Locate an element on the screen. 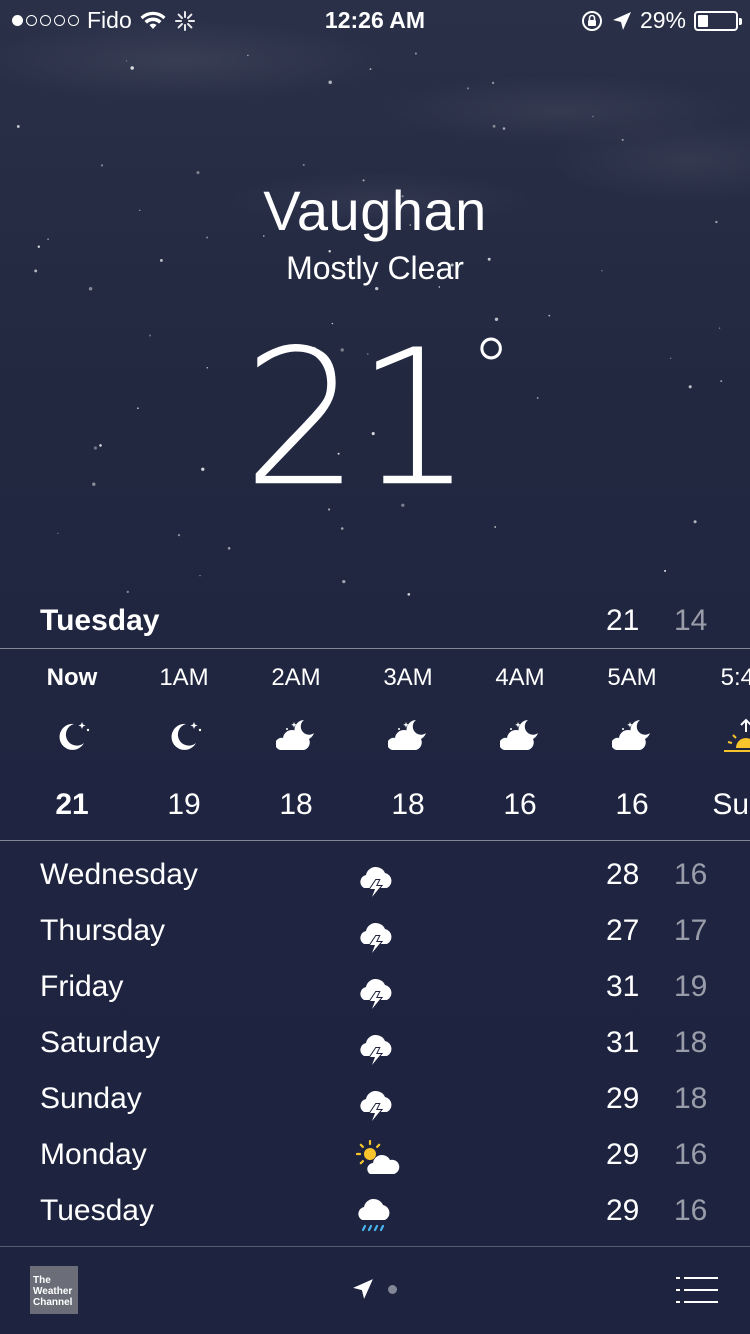 This screenshot has width=750, height=1334. hour-label: 2AM is located at coordinates (296, 677).